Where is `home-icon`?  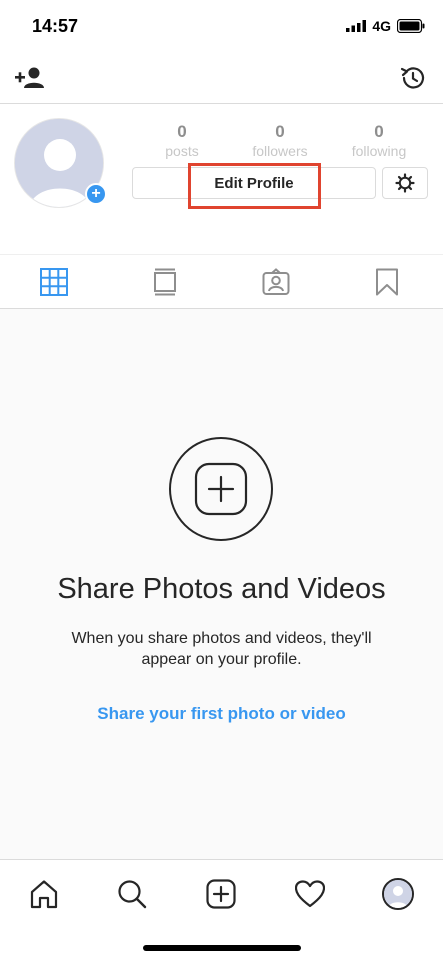 home-icon is located at coordinates (44, 894).